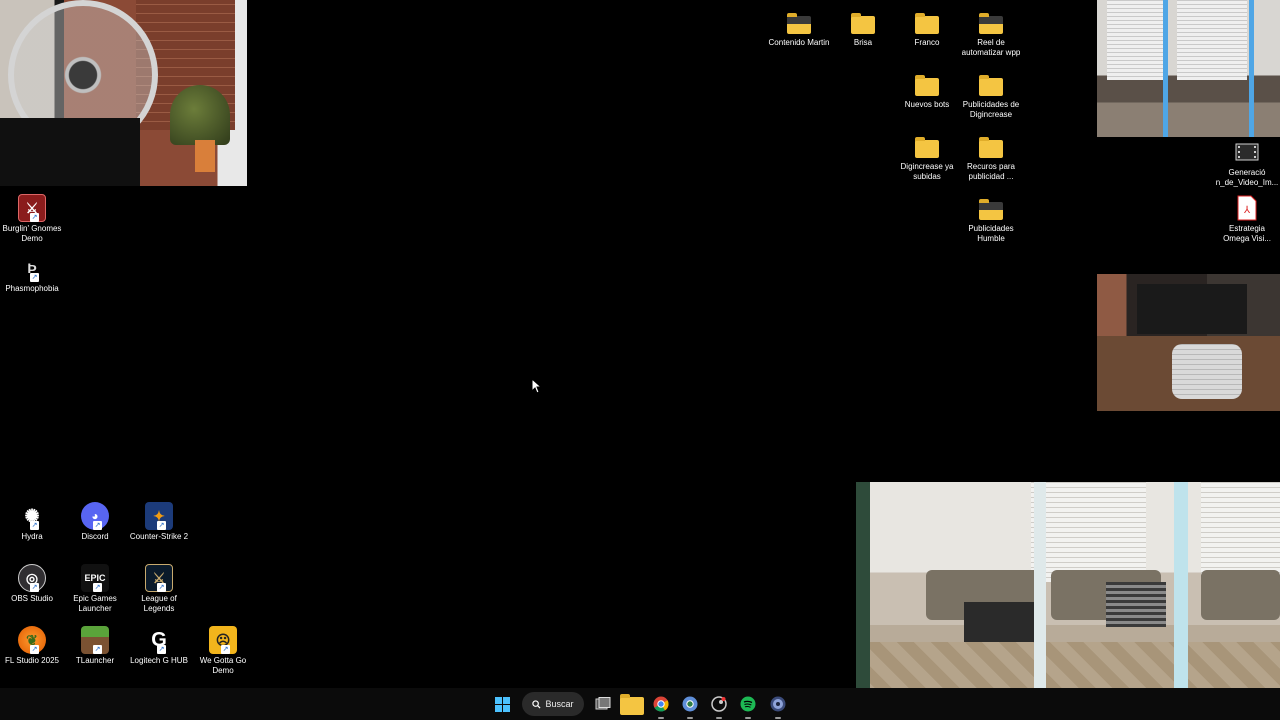 This screenshot has width=1280, height=720. I want to click on tlauncher-icon, so click(95, 640).